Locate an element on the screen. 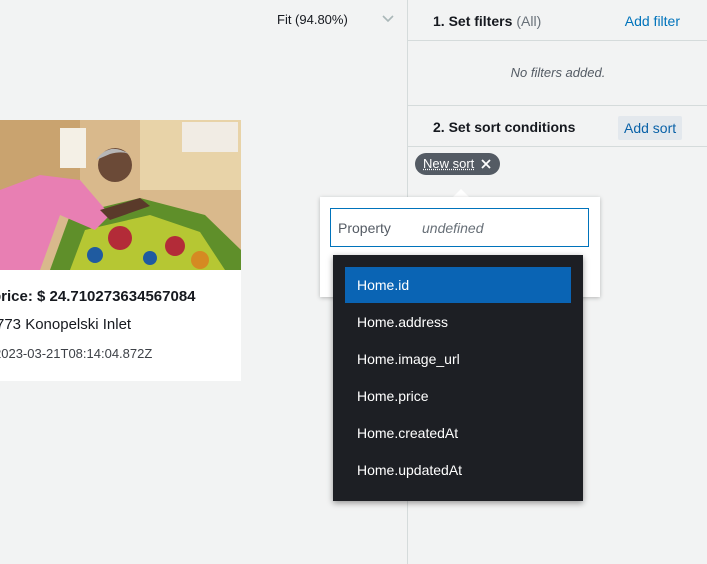 The height and width of the screenshot is (564, 707). dropdown-option: Home.image_url is located at coordinates (458, 359).